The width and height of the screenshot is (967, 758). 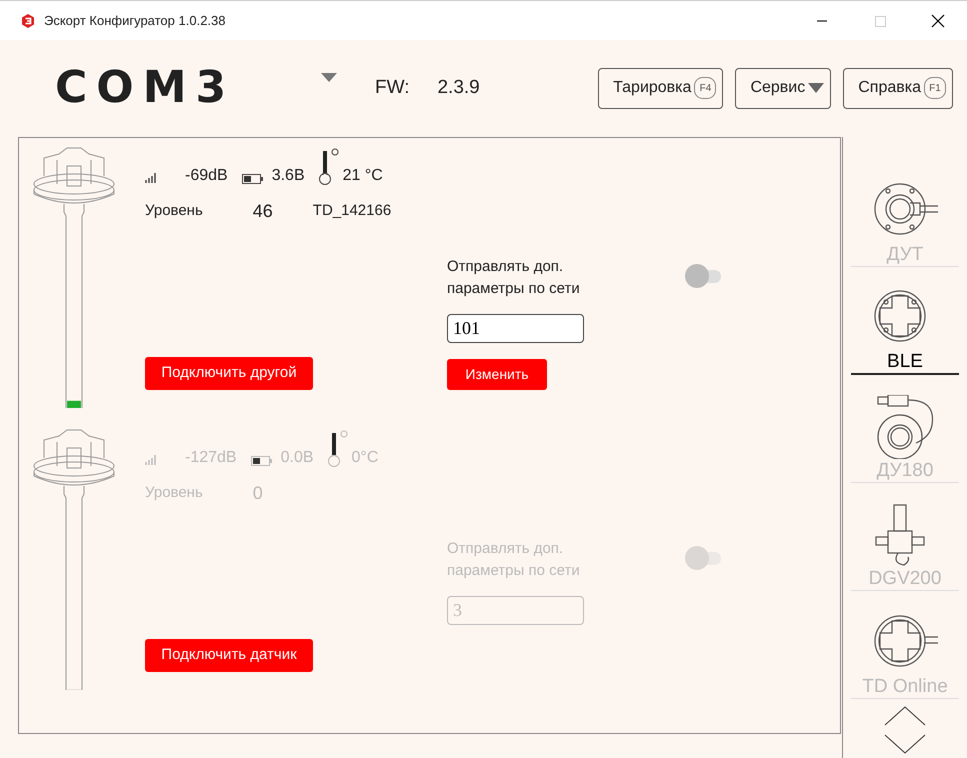 What do you see at coordinates (229, 373) in the screenshot?
I see `connect-button: Подключить другой` at bounding box center [229, 373].